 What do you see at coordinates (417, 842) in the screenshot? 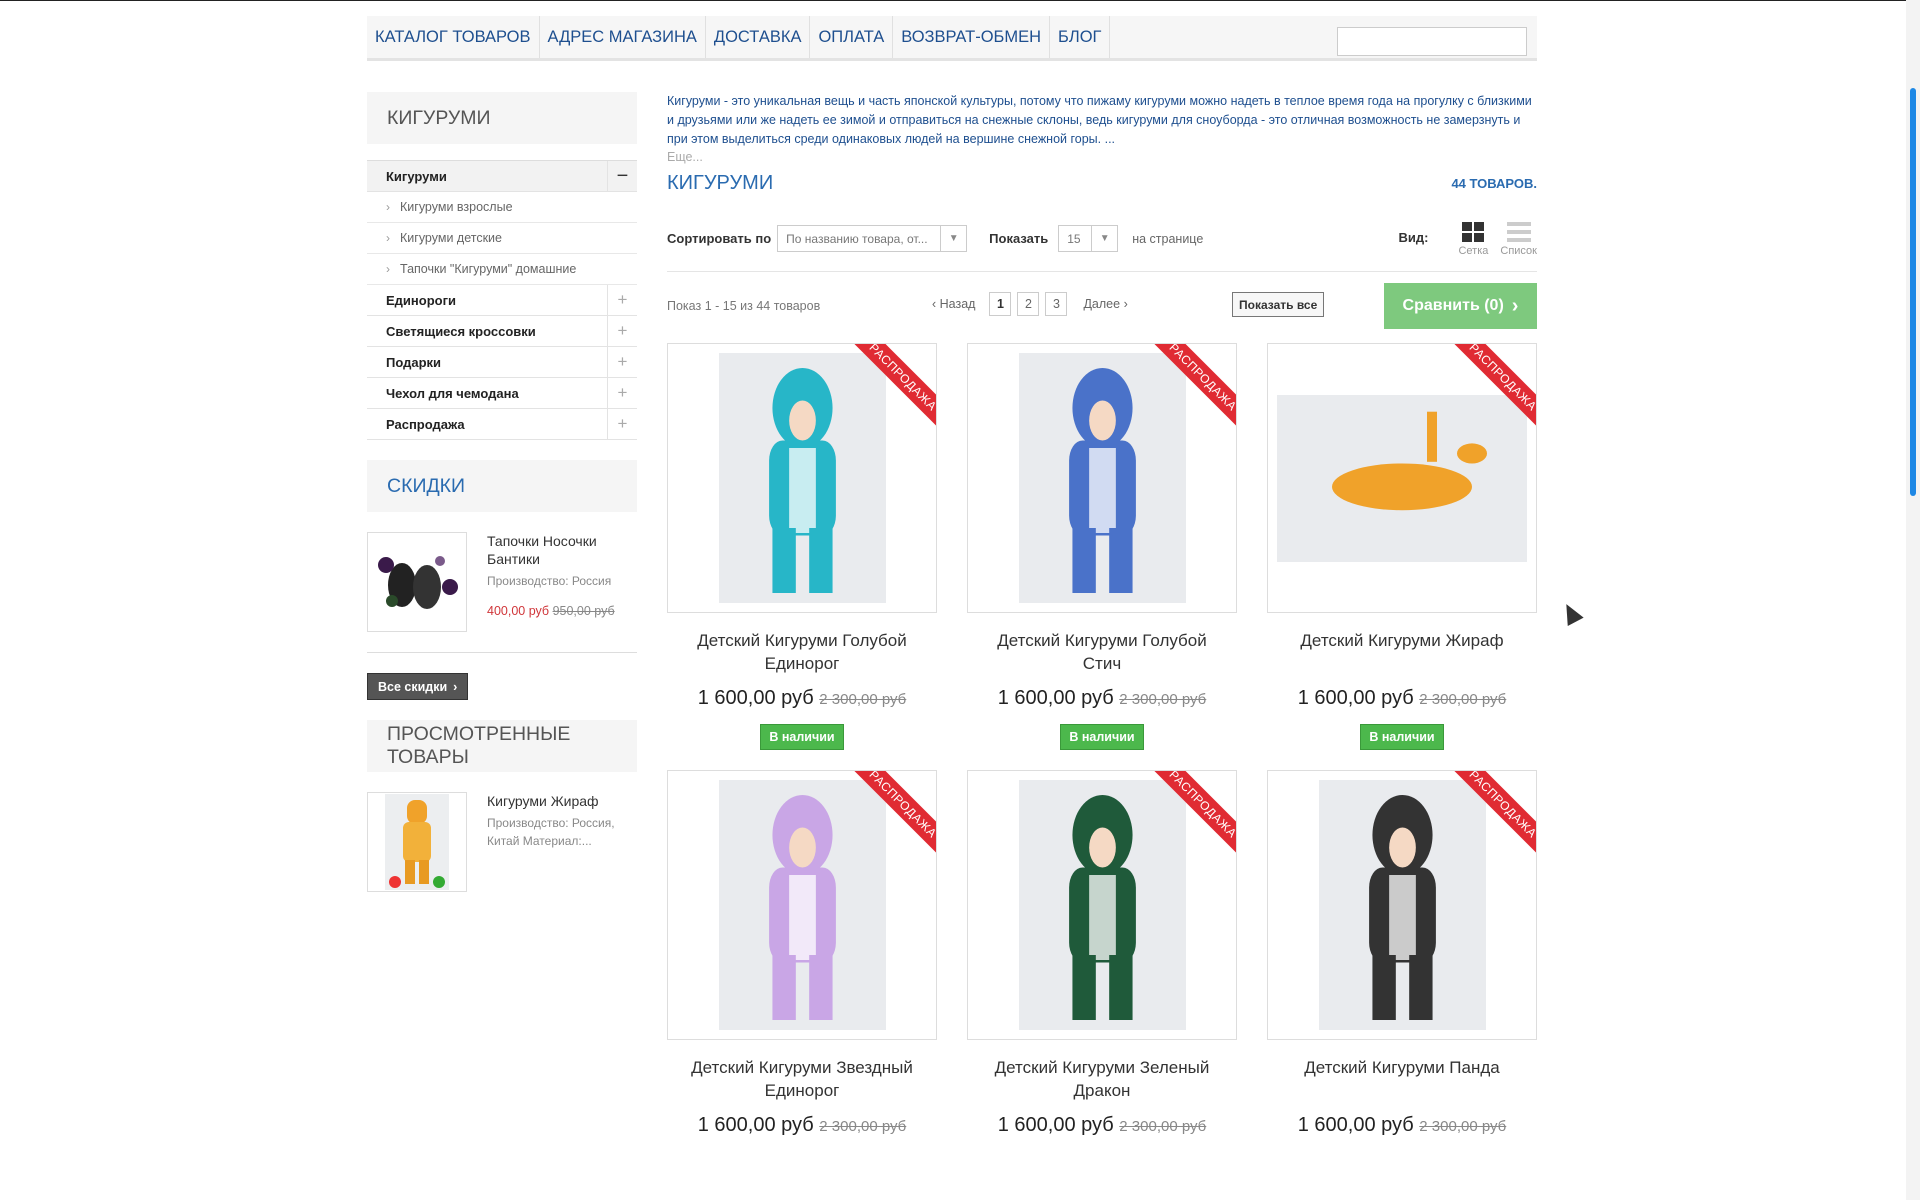
I see `viewed-item-image` at bounding box center [417, 842].